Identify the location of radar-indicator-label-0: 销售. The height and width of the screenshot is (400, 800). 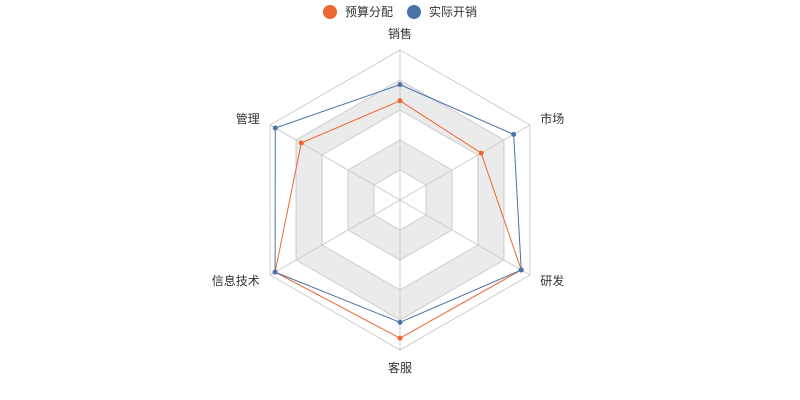
(400, 33).